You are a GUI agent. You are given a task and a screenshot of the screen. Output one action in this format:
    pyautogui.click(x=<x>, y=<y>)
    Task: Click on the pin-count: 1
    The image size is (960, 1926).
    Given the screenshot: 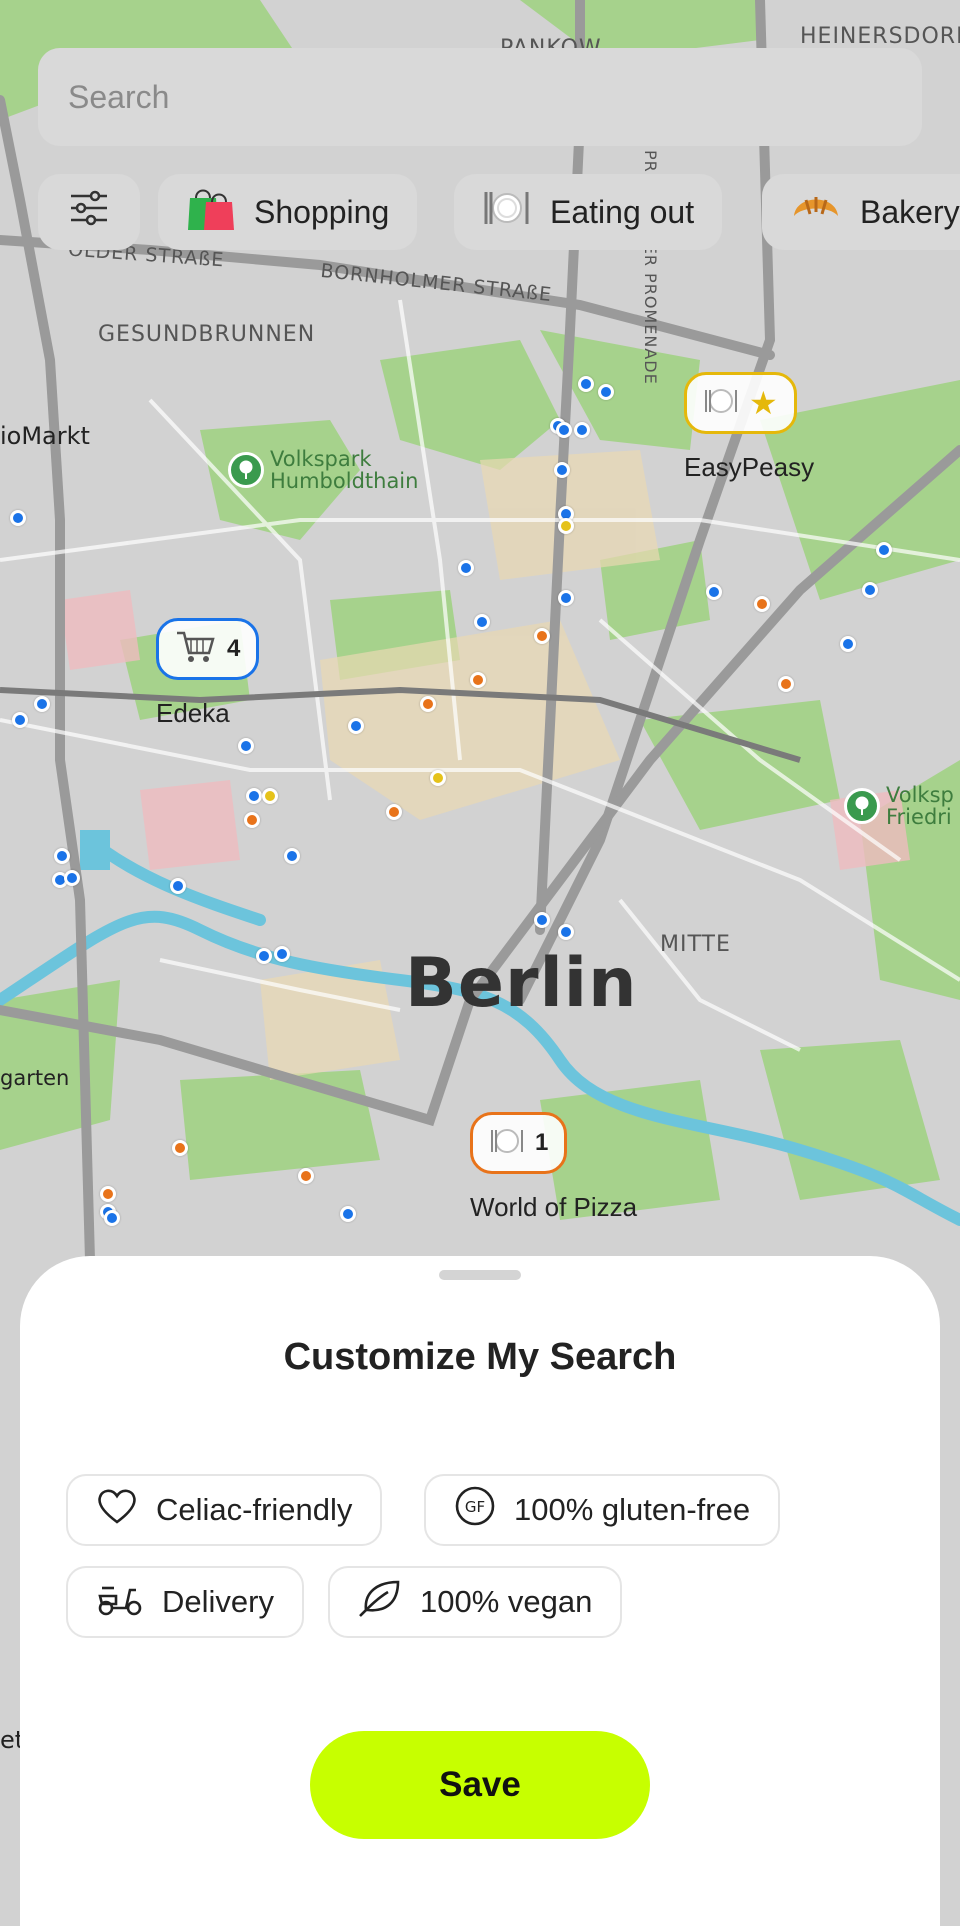 What is the action you would take?
    pyautogui.click(x=542, y=1142)
    